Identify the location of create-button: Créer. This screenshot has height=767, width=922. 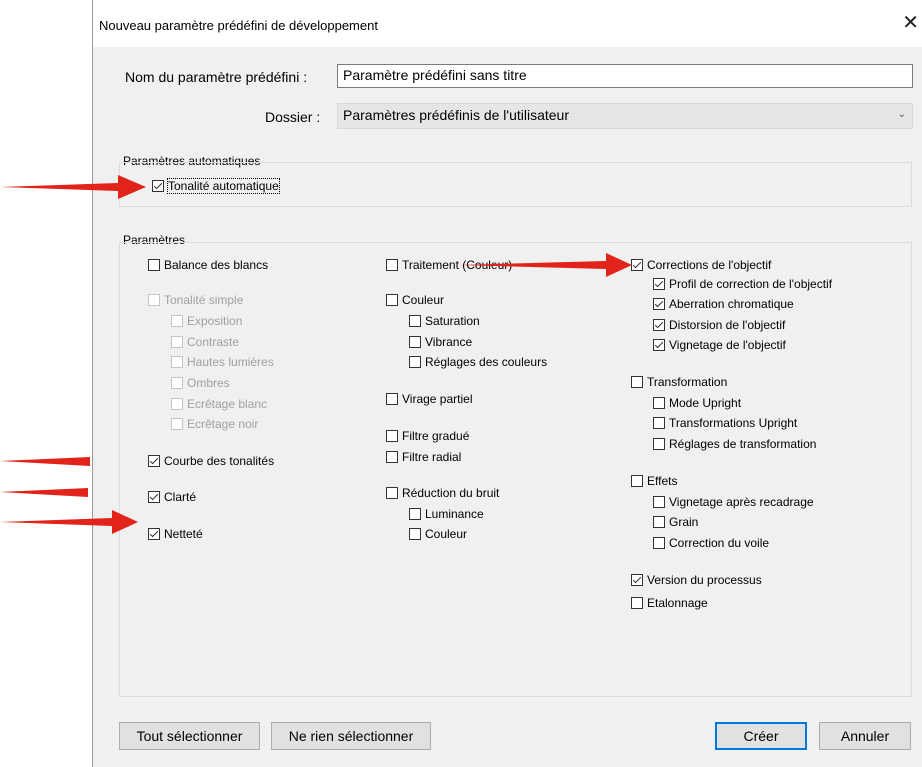
(761, 736).